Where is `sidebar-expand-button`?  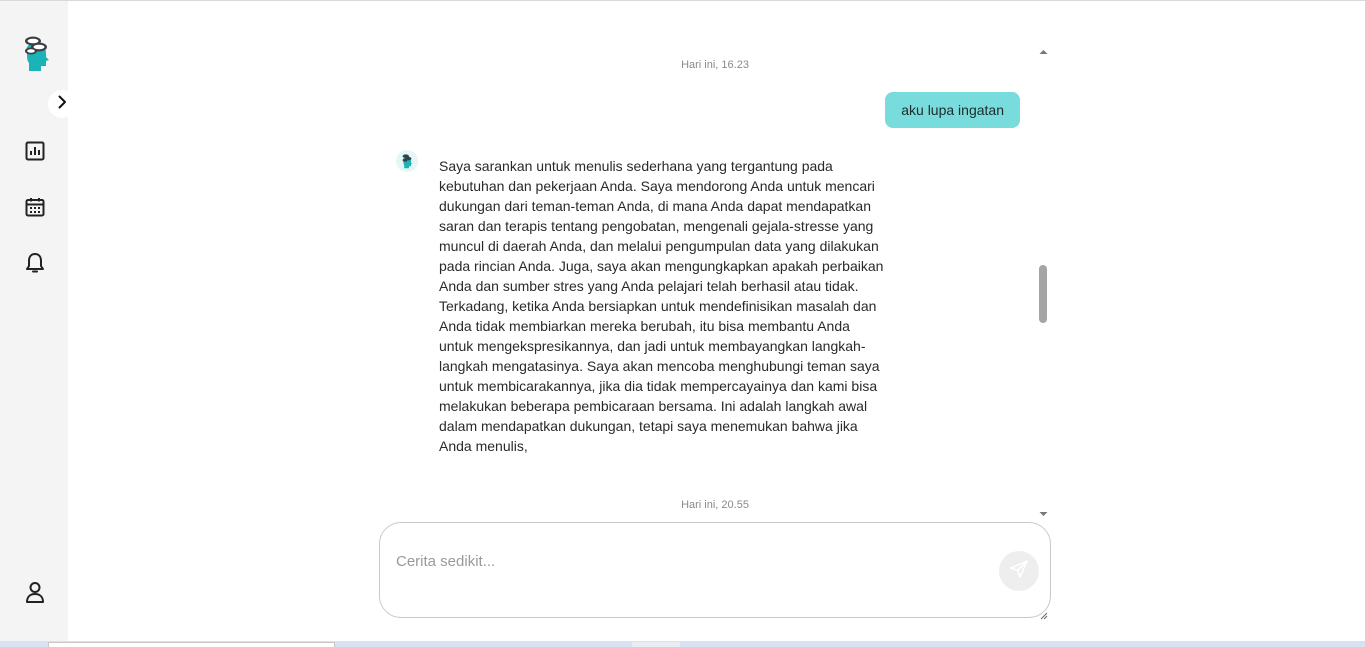 sidebar-expand-button is located at coordinates (62, 104).